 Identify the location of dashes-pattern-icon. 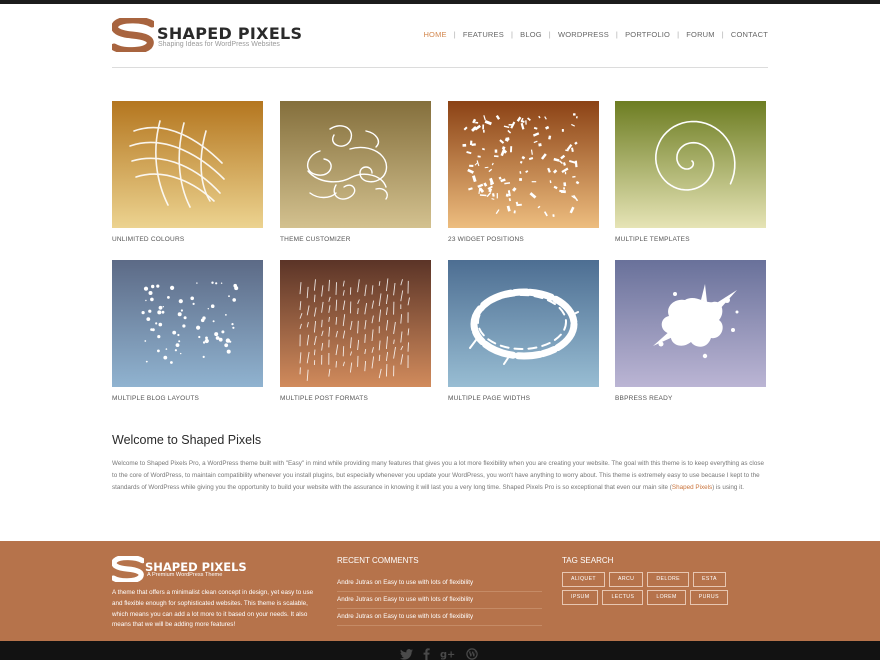
(355, 323).